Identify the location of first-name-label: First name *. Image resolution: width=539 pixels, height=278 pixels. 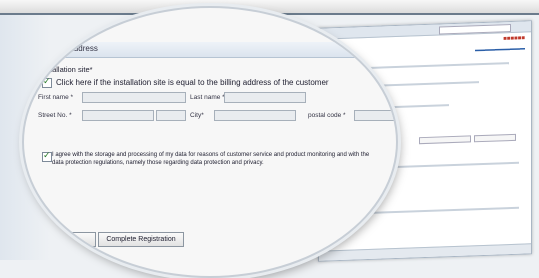
(56, 97).